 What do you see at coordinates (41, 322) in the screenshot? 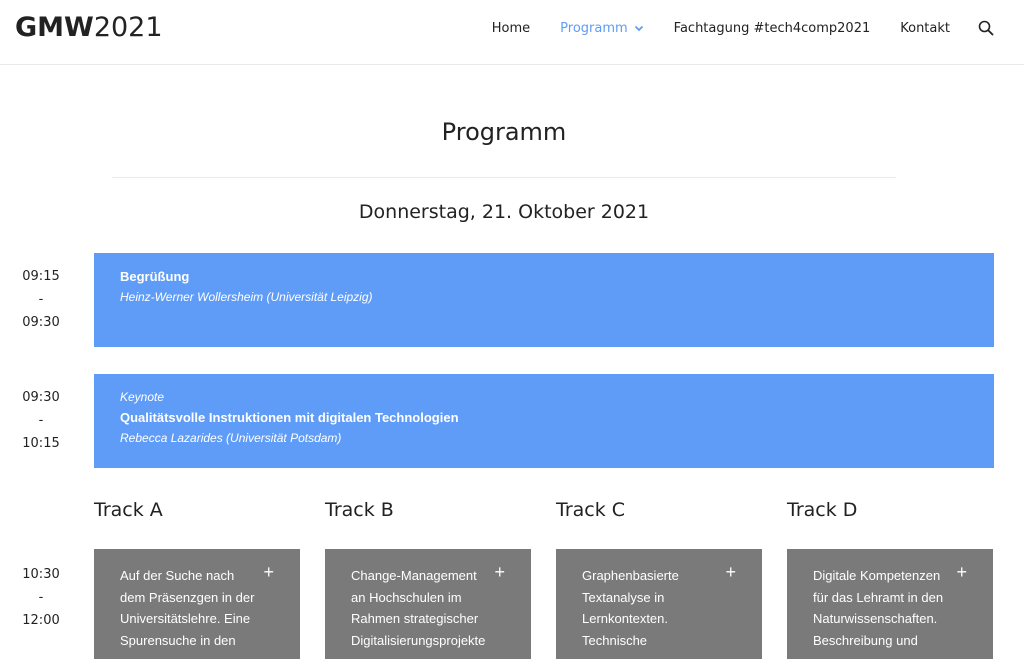
I see `time-end: 09:30` at bounding box center [41, 322].